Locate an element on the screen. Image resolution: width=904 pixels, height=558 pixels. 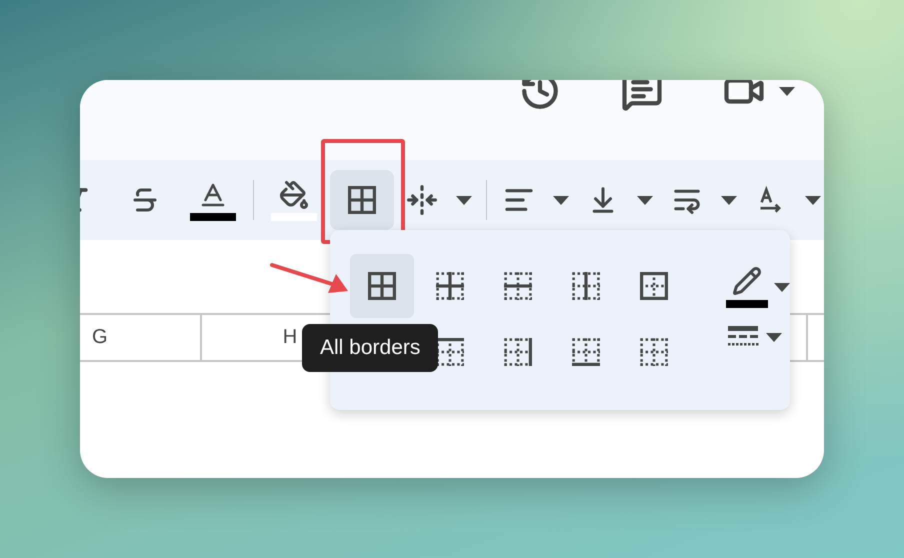
history-icon is located at coordinates (540, 96).